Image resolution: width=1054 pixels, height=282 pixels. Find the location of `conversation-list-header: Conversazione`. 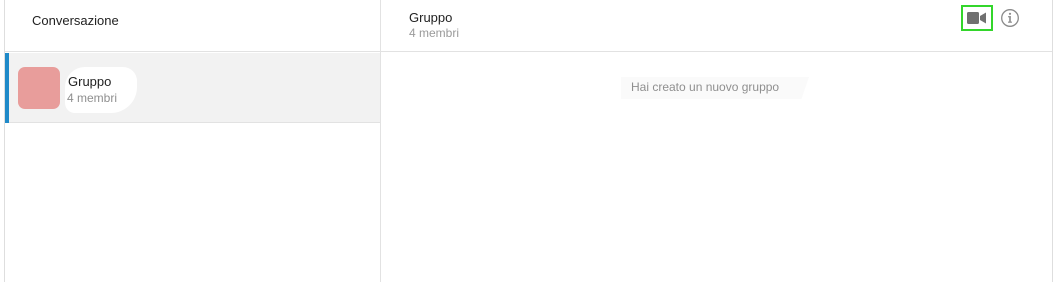

conversation-list-header: Conversazione is located at coordinates (192, 26).